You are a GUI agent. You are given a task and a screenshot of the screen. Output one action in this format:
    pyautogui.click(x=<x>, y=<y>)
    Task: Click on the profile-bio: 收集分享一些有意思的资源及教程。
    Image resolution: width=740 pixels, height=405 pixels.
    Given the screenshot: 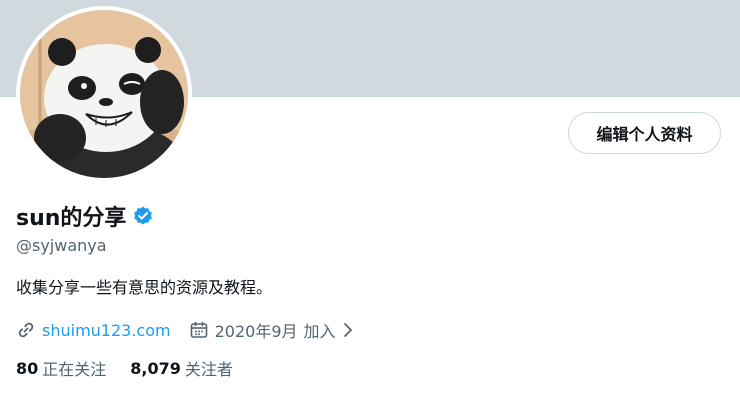 What is the action you would take?
    pyautogui.click(x=144, y=287)
    